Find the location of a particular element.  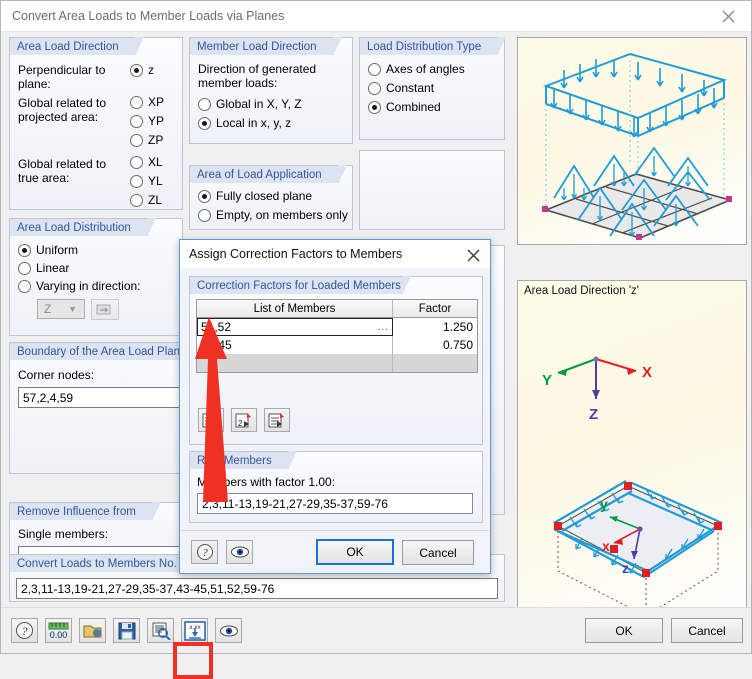

radio-label: Fully closed plane is located at coordinates (264, 196).